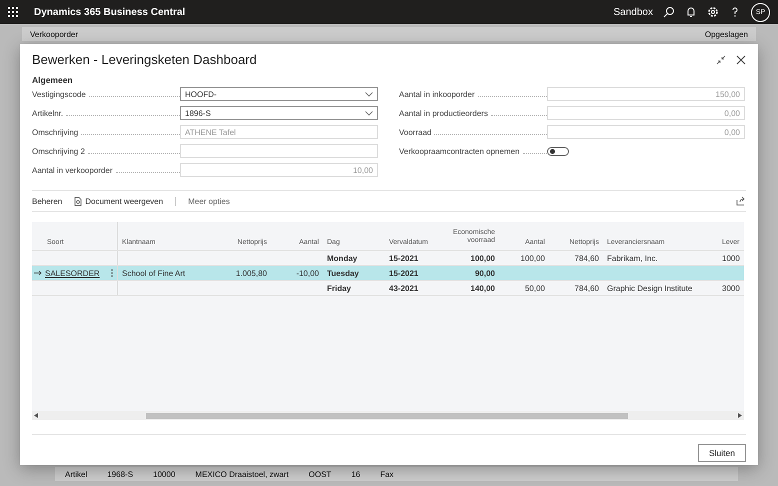  I want to click on table-row: SALESORDER School of Fine Art 1.005,80 -10,00 Tuesday 15-2021 90,00, so click(388, 273).